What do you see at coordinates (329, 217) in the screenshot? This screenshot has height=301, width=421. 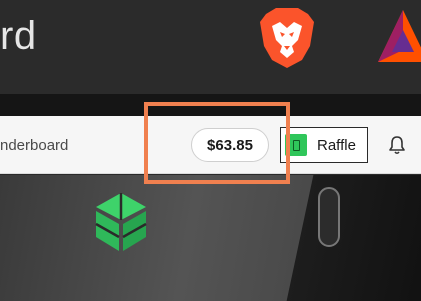 I see `hero-device-detail` at bounding box center [329, 217].